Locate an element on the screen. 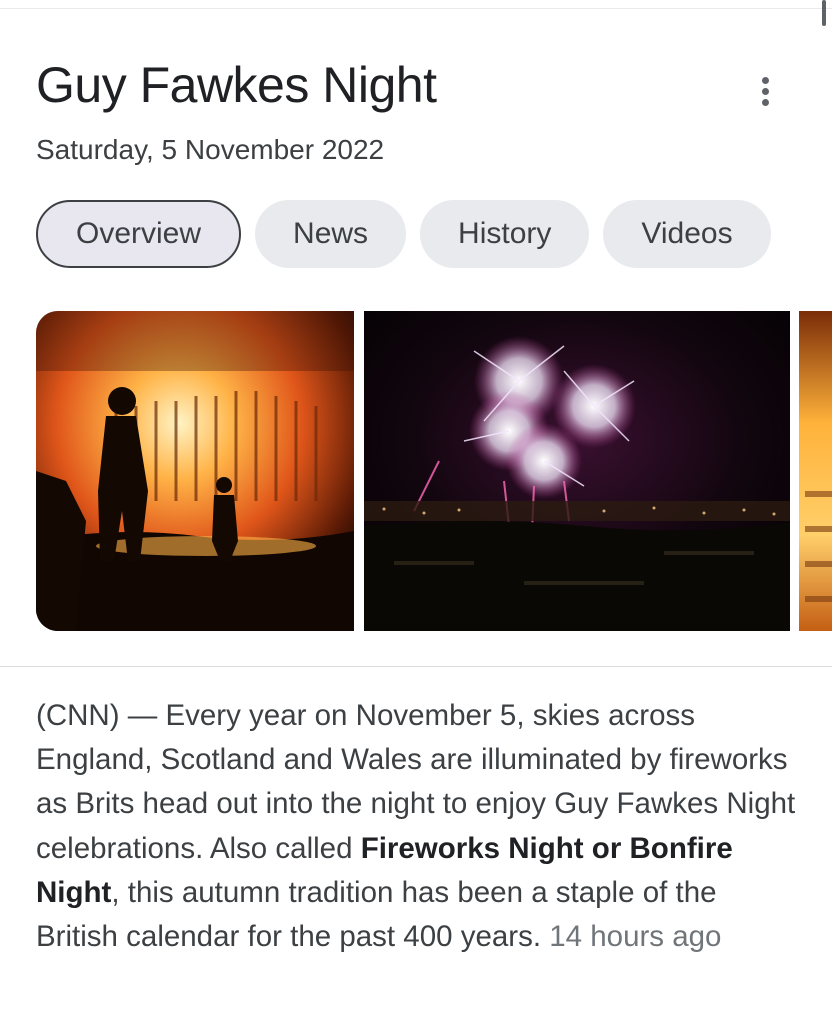 The height and width of the screenshot is (1023, 832). scrollbar is located at coordinates (824, 13).